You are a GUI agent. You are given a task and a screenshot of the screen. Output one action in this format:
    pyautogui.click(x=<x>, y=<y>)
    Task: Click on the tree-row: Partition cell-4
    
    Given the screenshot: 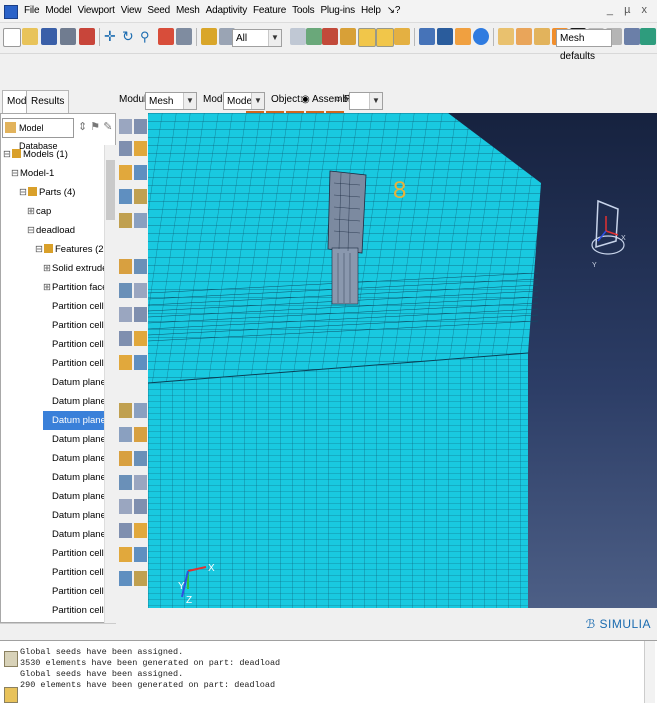 What is the action you would take?
    pyautogui.click(x=77, y=363)
    